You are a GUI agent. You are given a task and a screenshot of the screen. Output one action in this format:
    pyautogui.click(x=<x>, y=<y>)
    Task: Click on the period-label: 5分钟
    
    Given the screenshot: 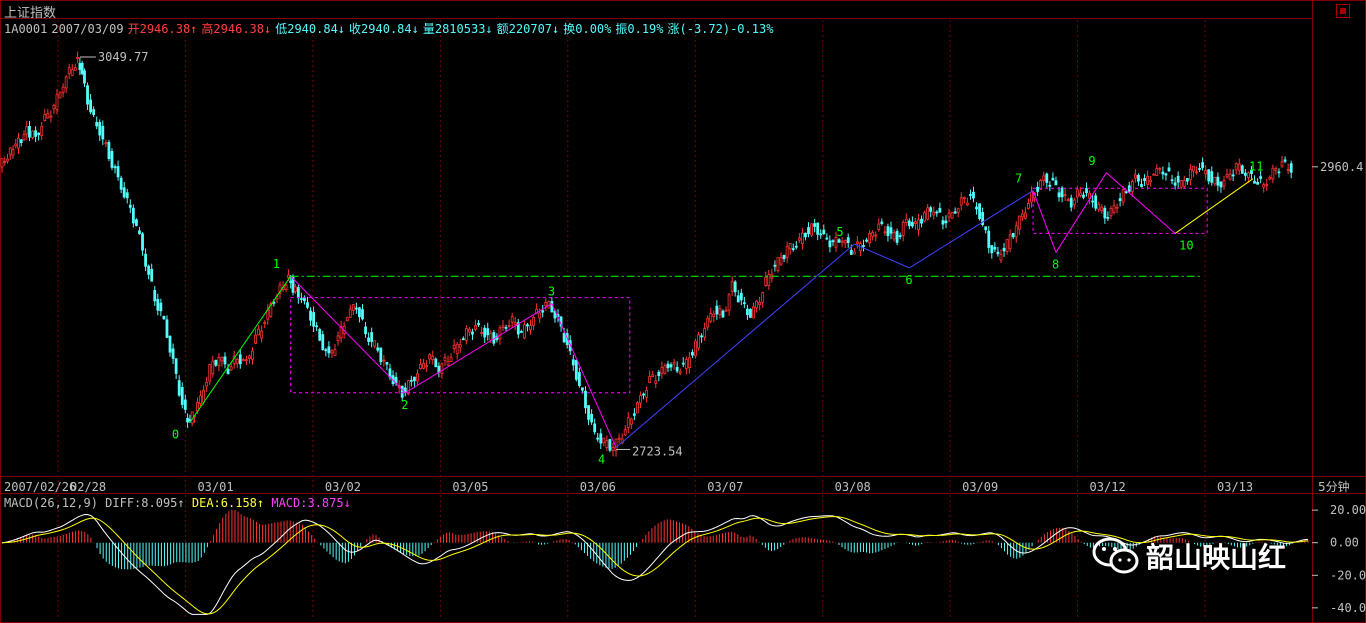 What is the action you would take?
    pyautogui.click(x=1334, y=486)
    